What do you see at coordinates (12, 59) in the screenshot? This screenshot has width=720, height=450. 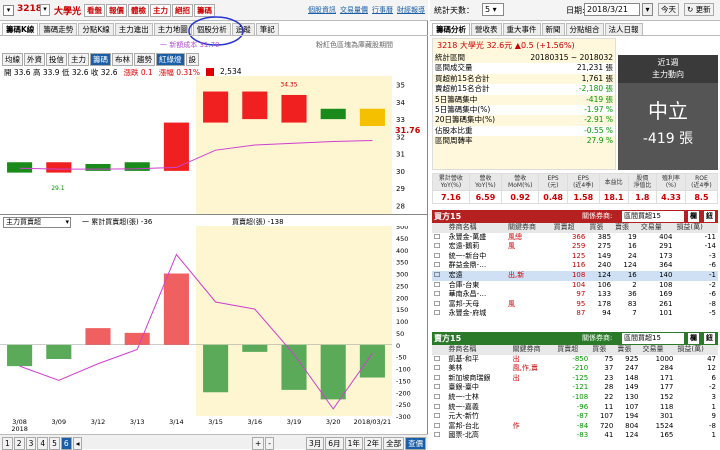 I see `ind-ma: 均線` at bounding box center [12, 59].